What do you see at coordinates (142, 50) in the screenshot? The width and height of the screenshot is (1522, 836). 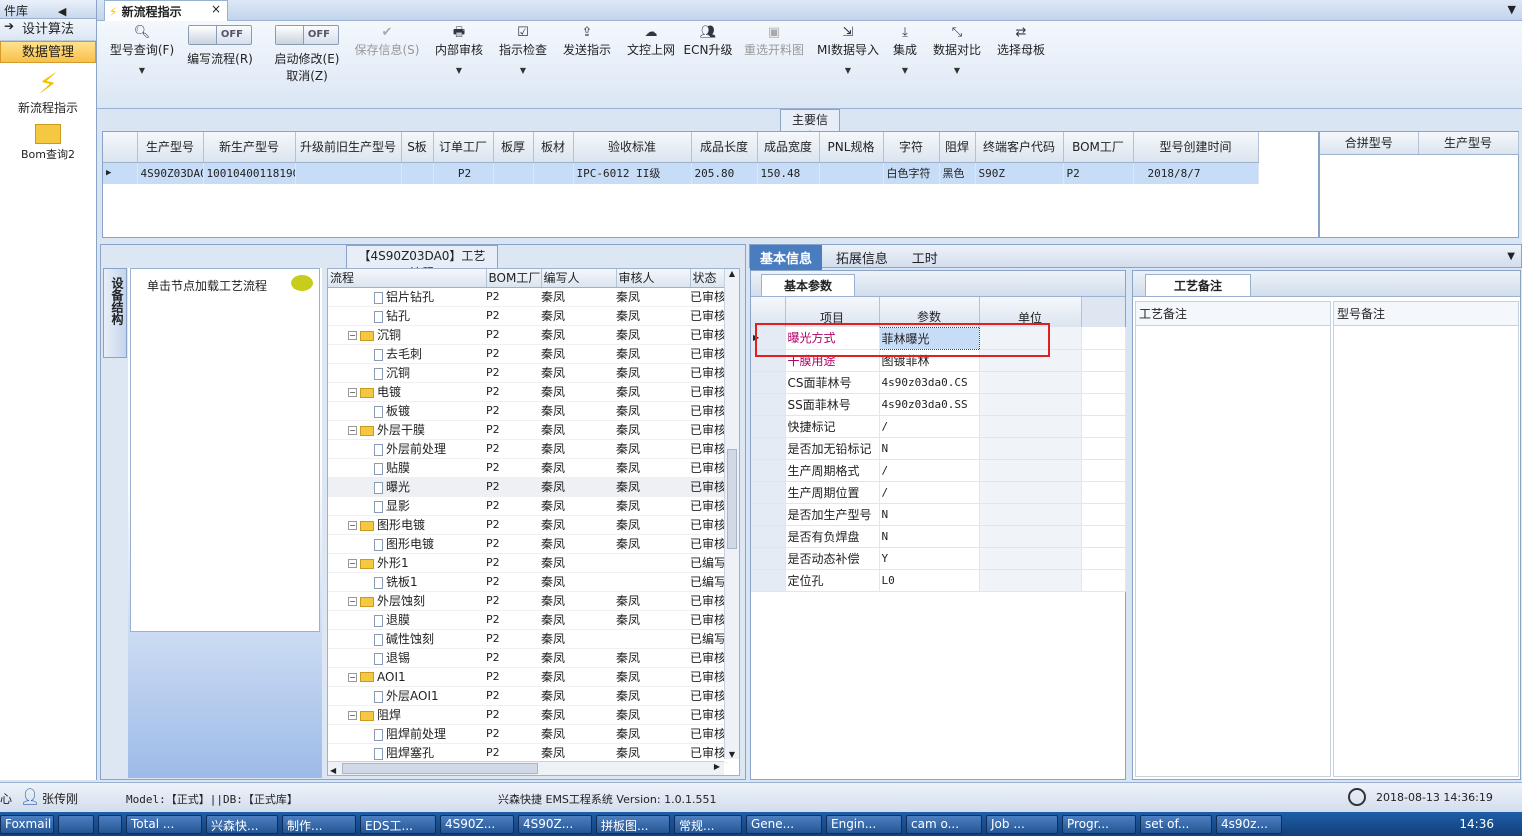 I see `model-query-button: 🔍︎ 型号查询(F) ▼` at bounding box center [142, 50].